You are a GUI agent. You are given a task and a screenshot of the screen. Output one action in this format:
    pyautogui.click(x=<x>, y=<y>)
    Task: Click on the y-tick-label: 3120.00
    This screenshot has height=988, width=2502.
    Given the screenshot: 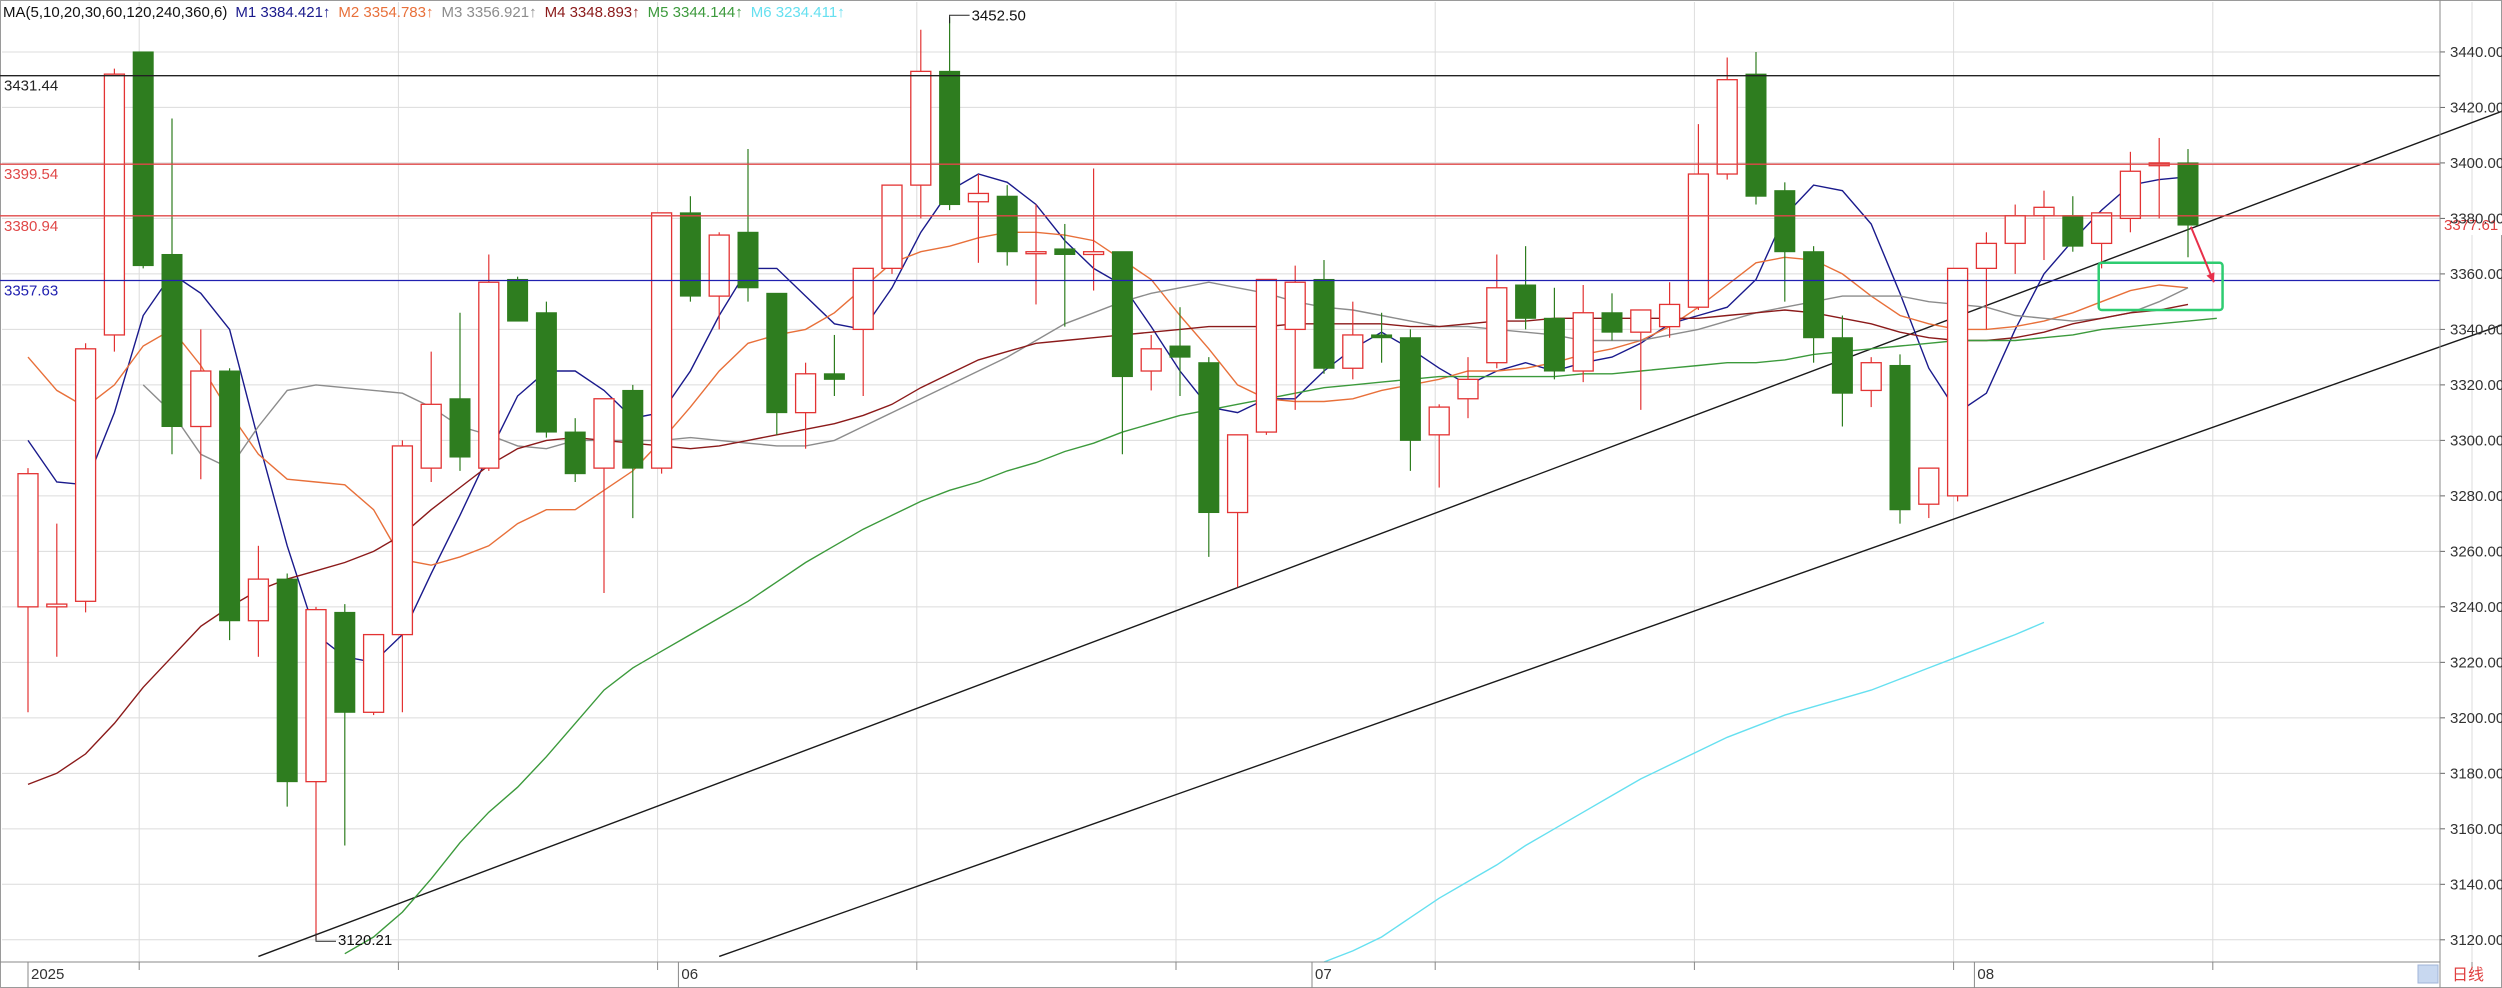 What is the action you would take?
    pyautogui.click(x=2476, y=940)
    